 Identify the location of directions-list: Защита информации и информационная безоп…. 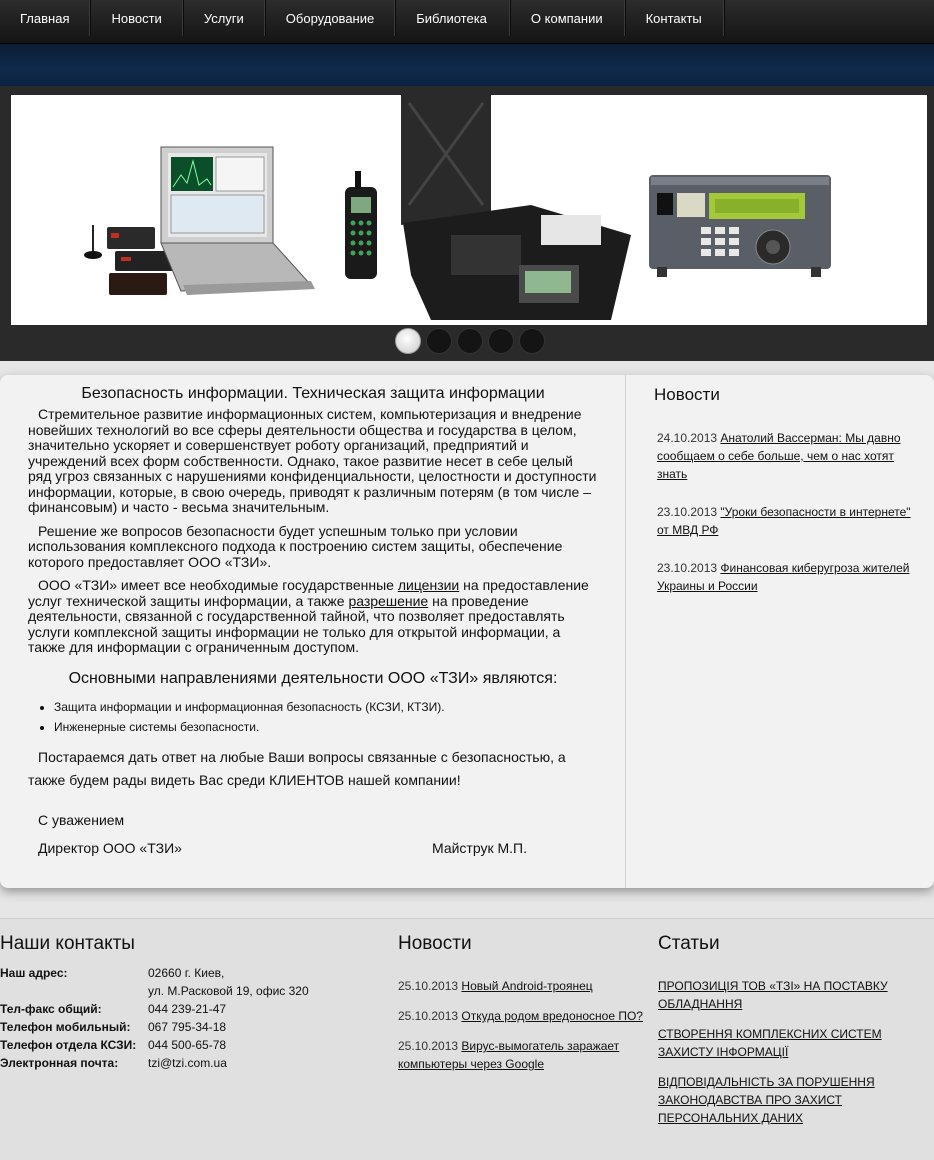
(313, 717).